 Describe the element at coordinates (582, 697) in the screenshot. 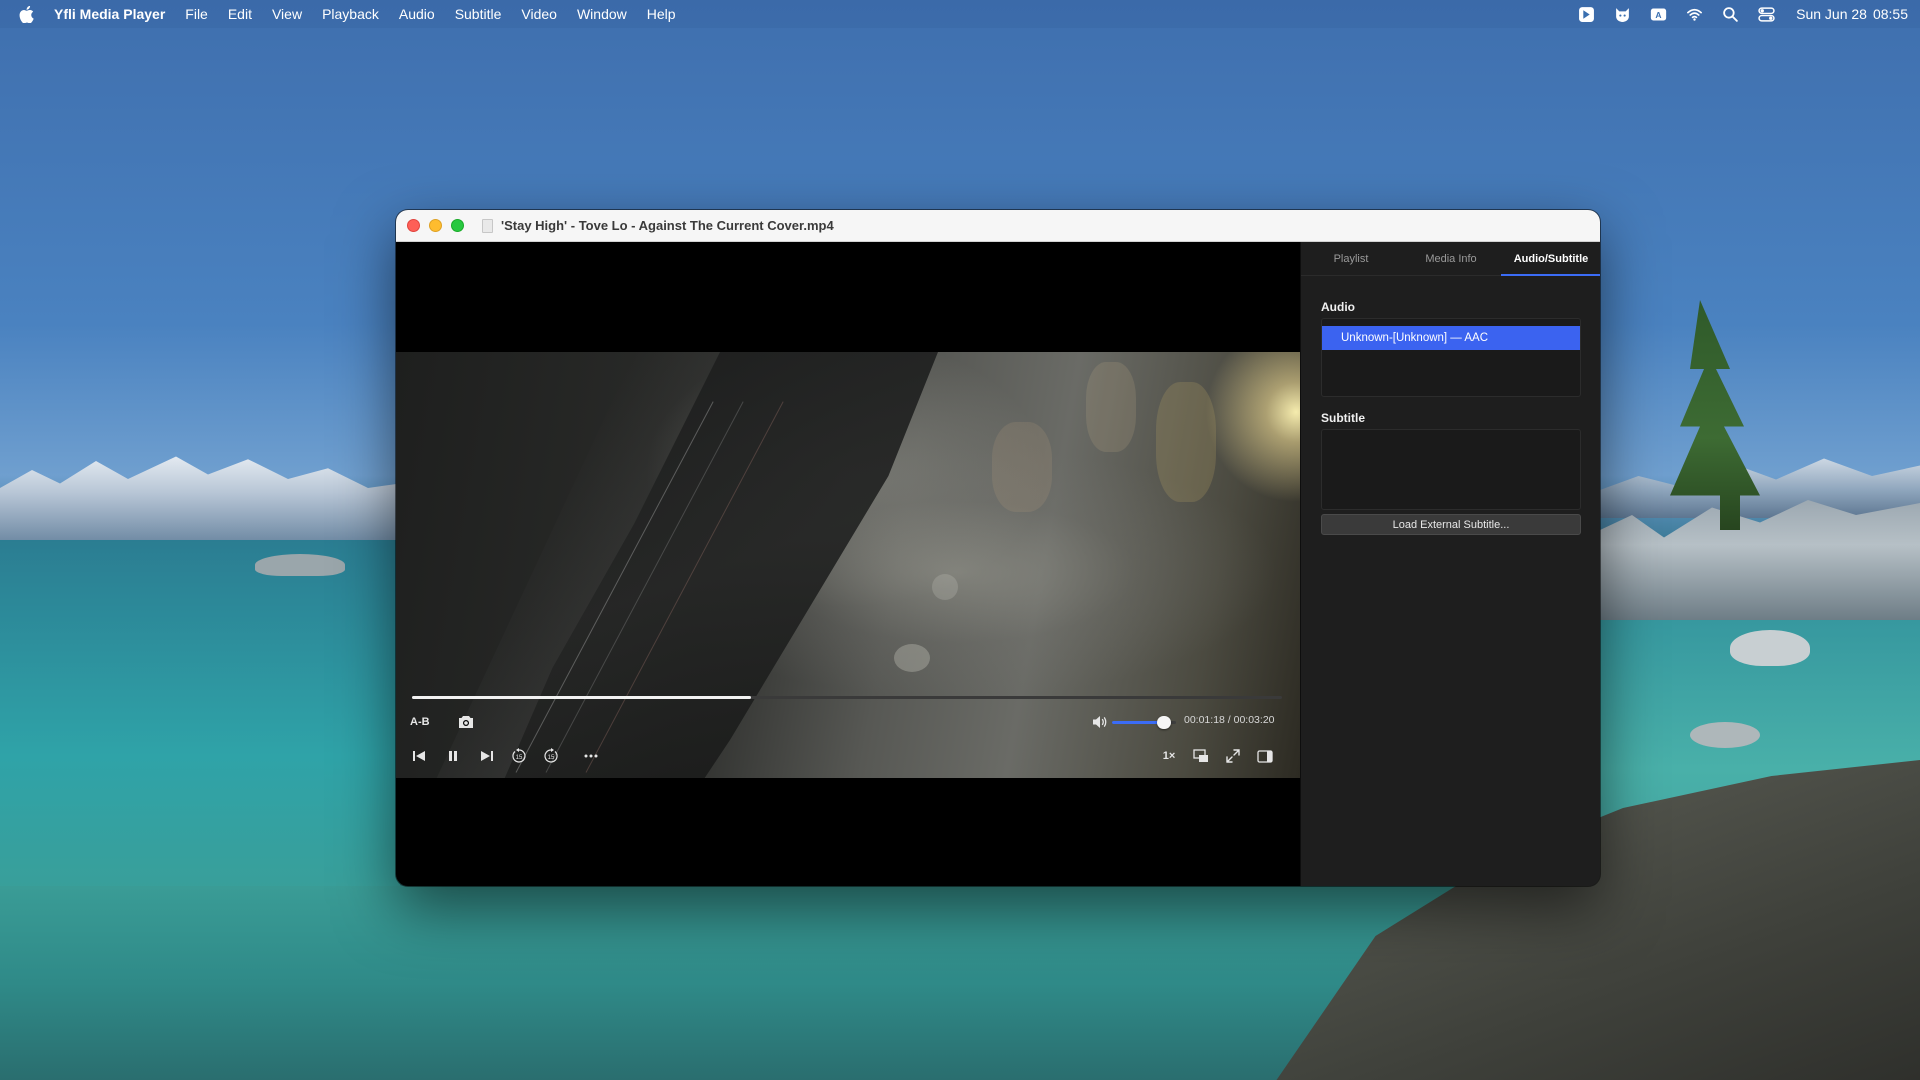

I see `seek-bar-fill` at that location.